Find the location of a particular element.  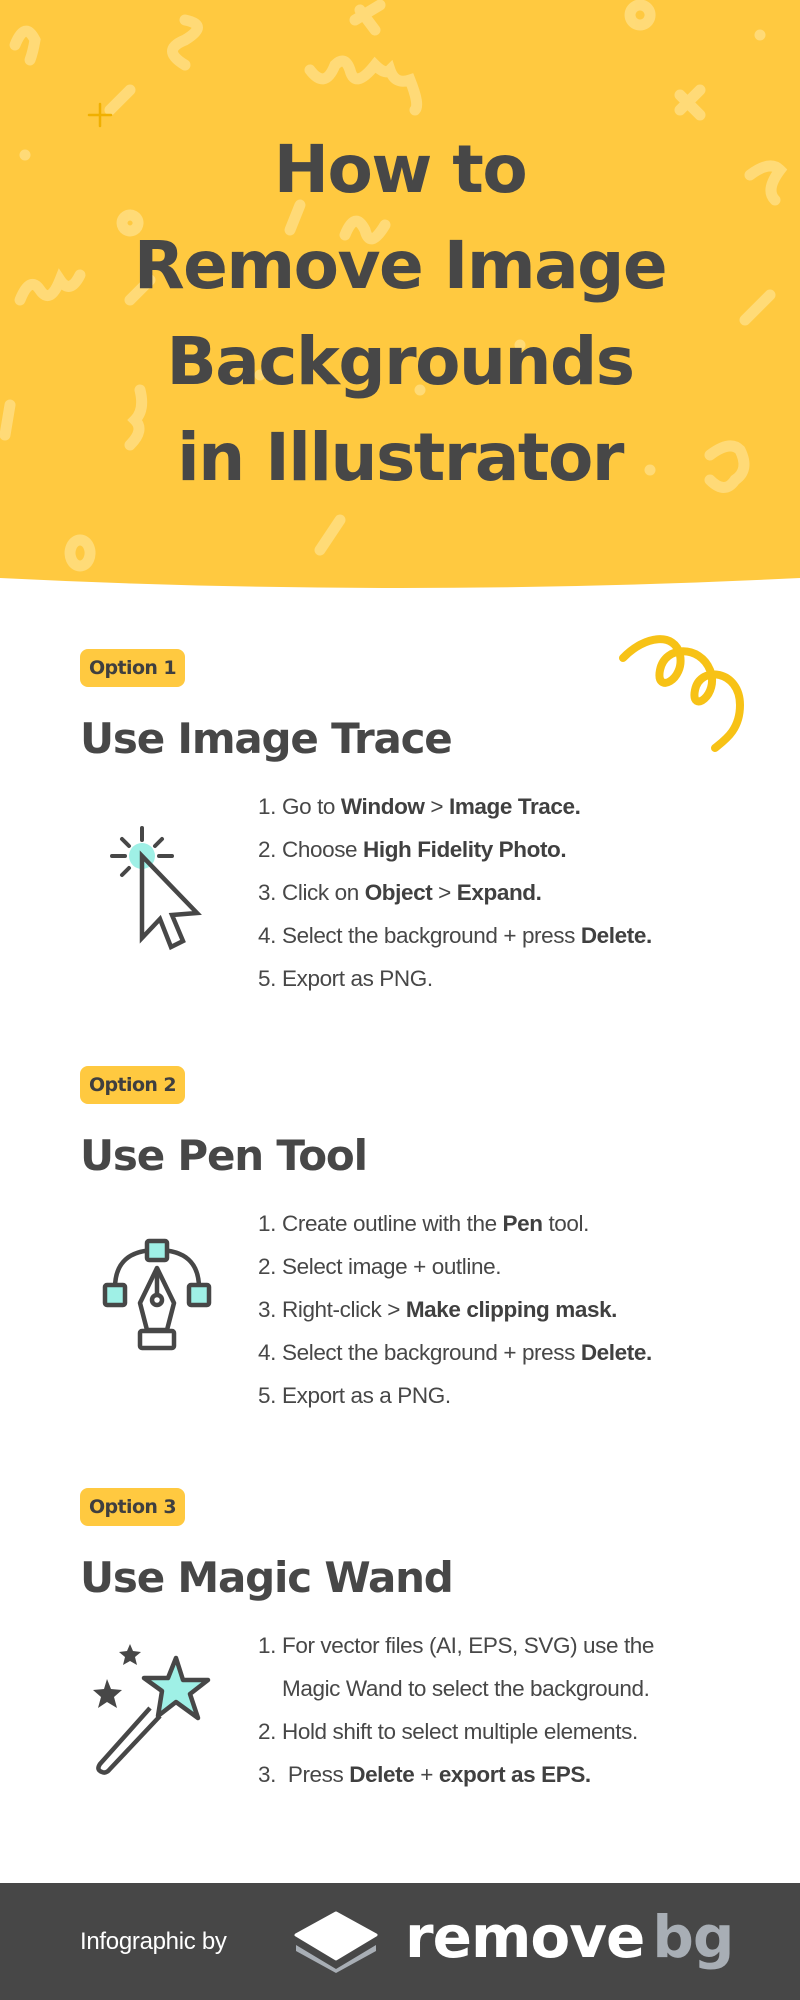

step-text: tool. is located at coordinates (565, 1223).